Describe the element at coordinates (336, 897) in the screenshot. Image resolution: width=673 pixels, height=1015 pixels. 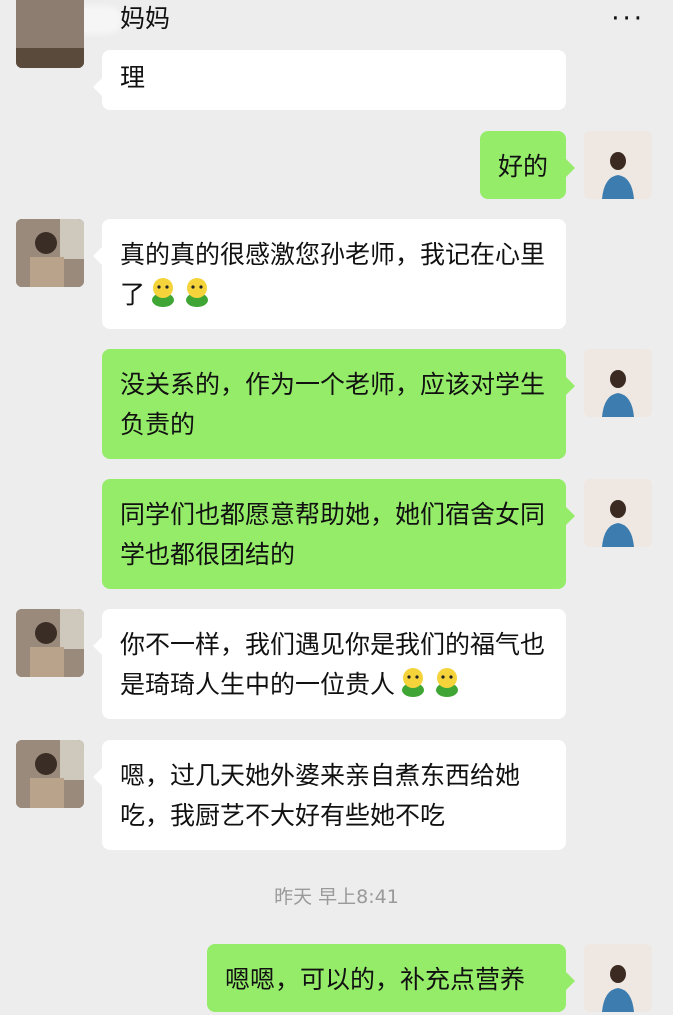
I see `message-timestamp: 昨天 早上8:41` at that location.